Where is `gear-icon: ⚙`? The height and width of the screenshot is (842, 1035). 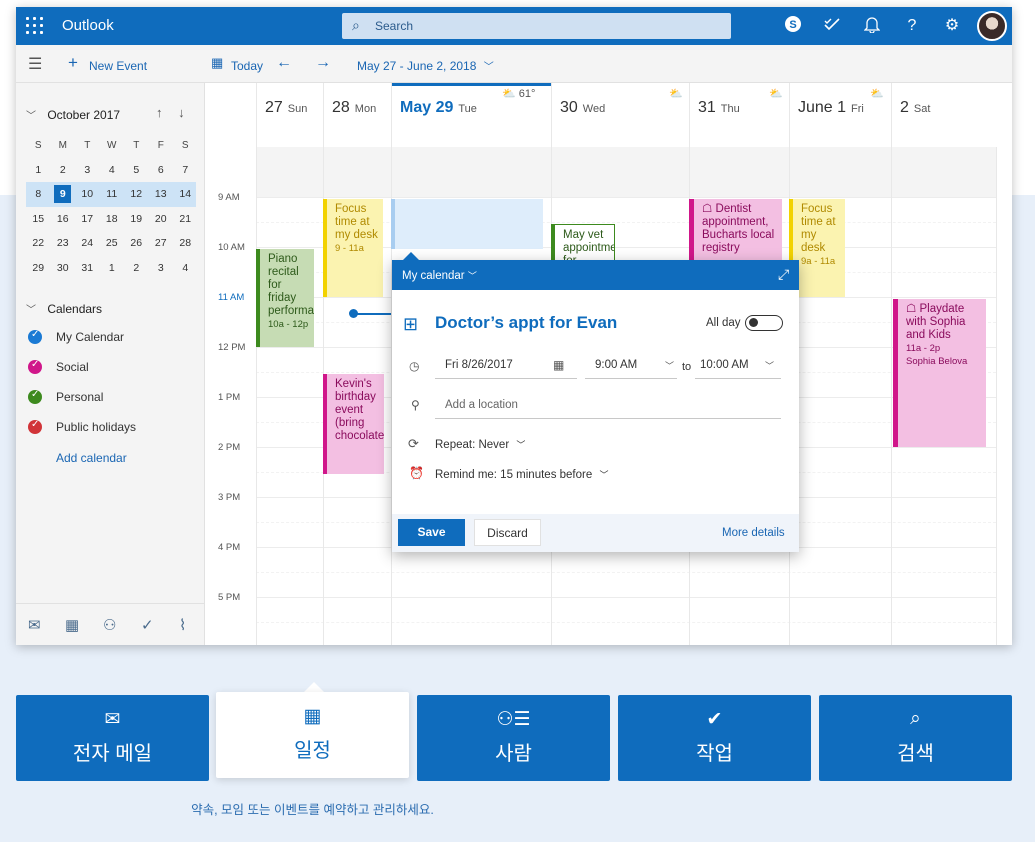 gear-icon: ⚙ is located at coordinates (952, 26).